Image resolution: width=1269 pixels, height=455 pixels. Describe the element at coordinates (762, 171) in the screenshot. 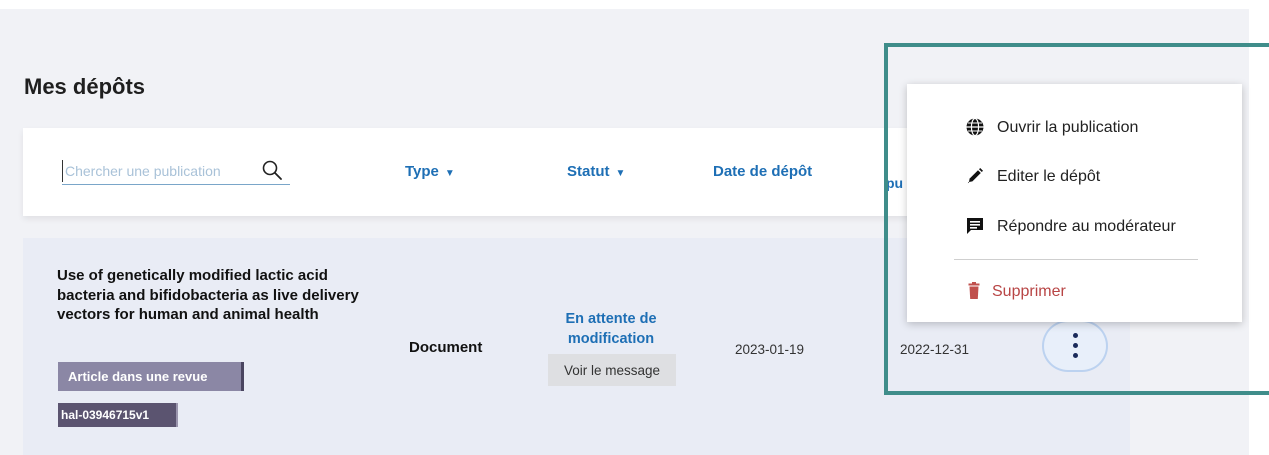

I see `column-header-deposit-date: Date de dépôt` at that location.